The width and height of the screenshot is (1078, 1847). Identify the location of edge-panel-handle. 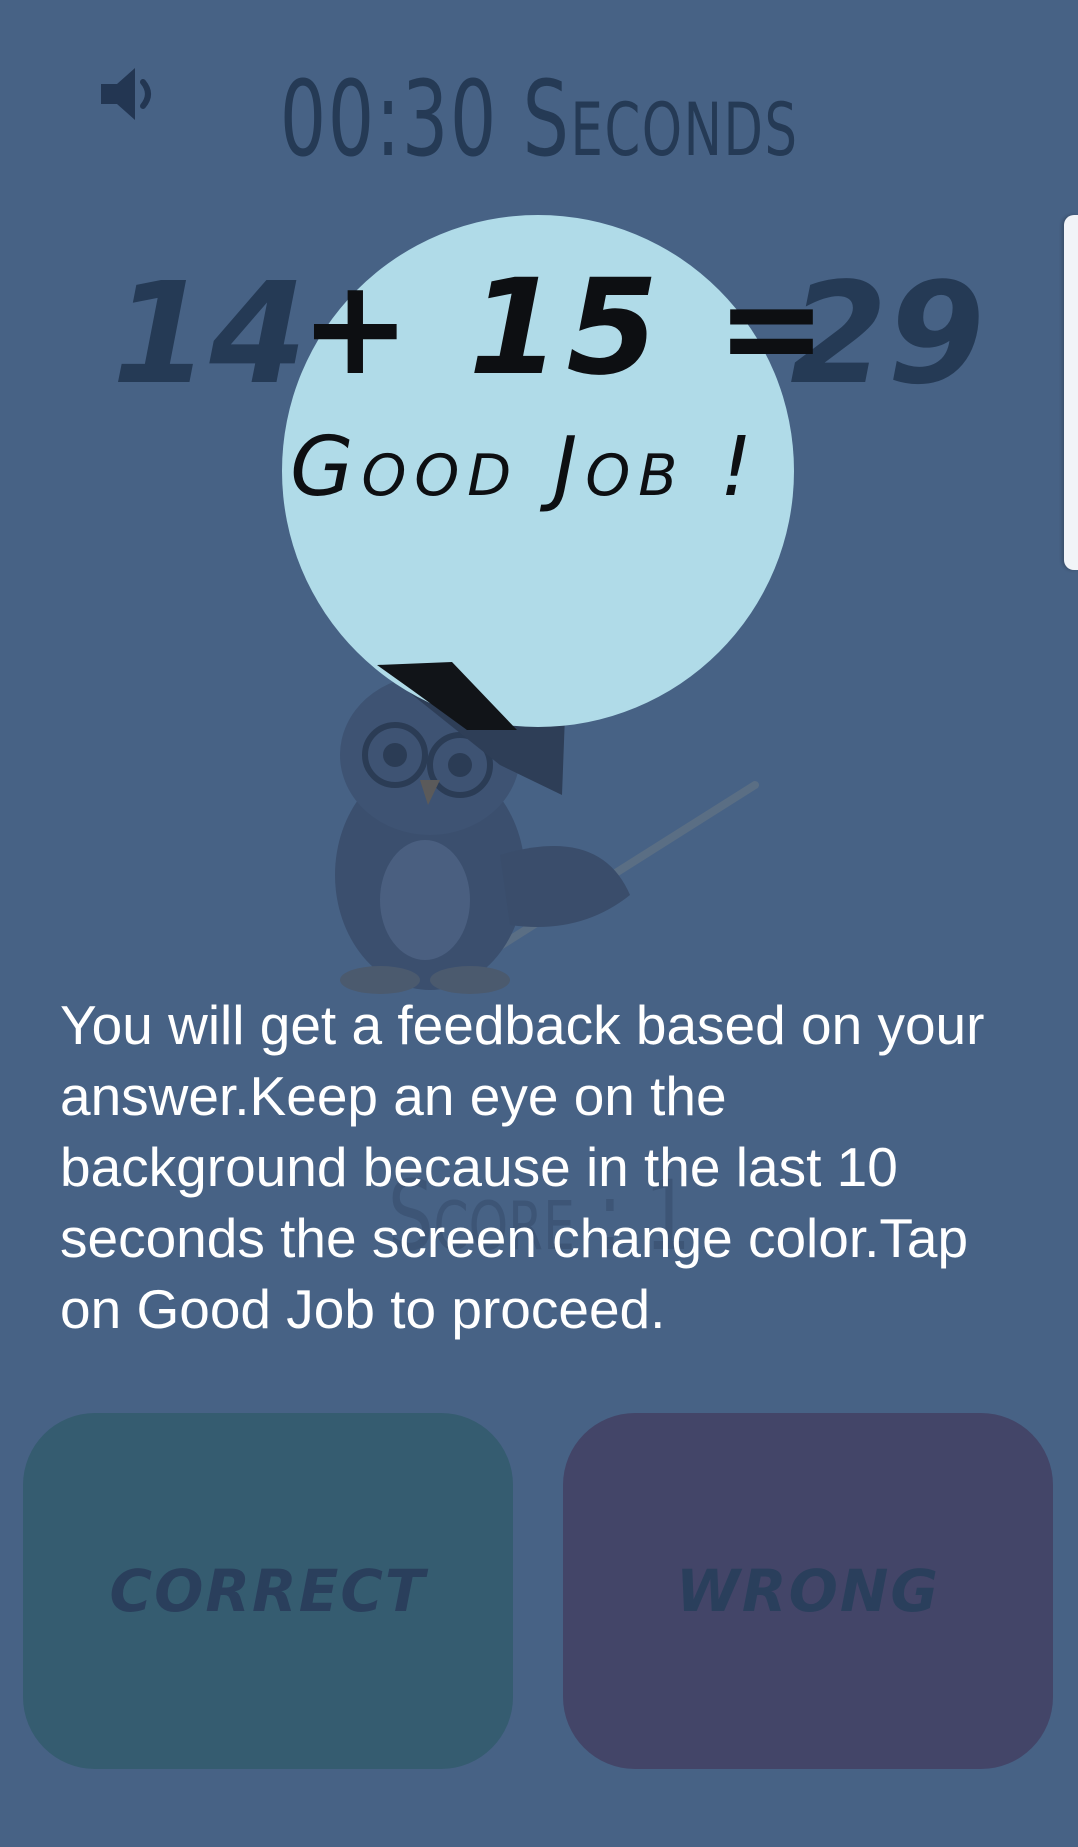
(1071, 392).